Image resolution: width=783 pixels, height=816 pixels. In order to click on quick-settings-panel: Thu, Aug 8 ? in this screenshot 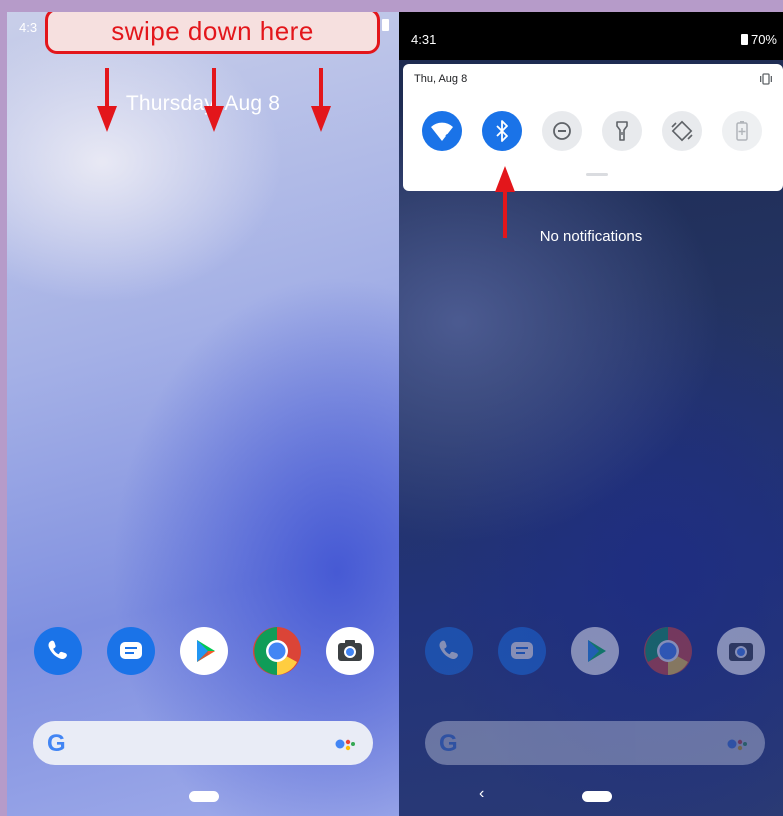, I will do `click(593, 127)`.